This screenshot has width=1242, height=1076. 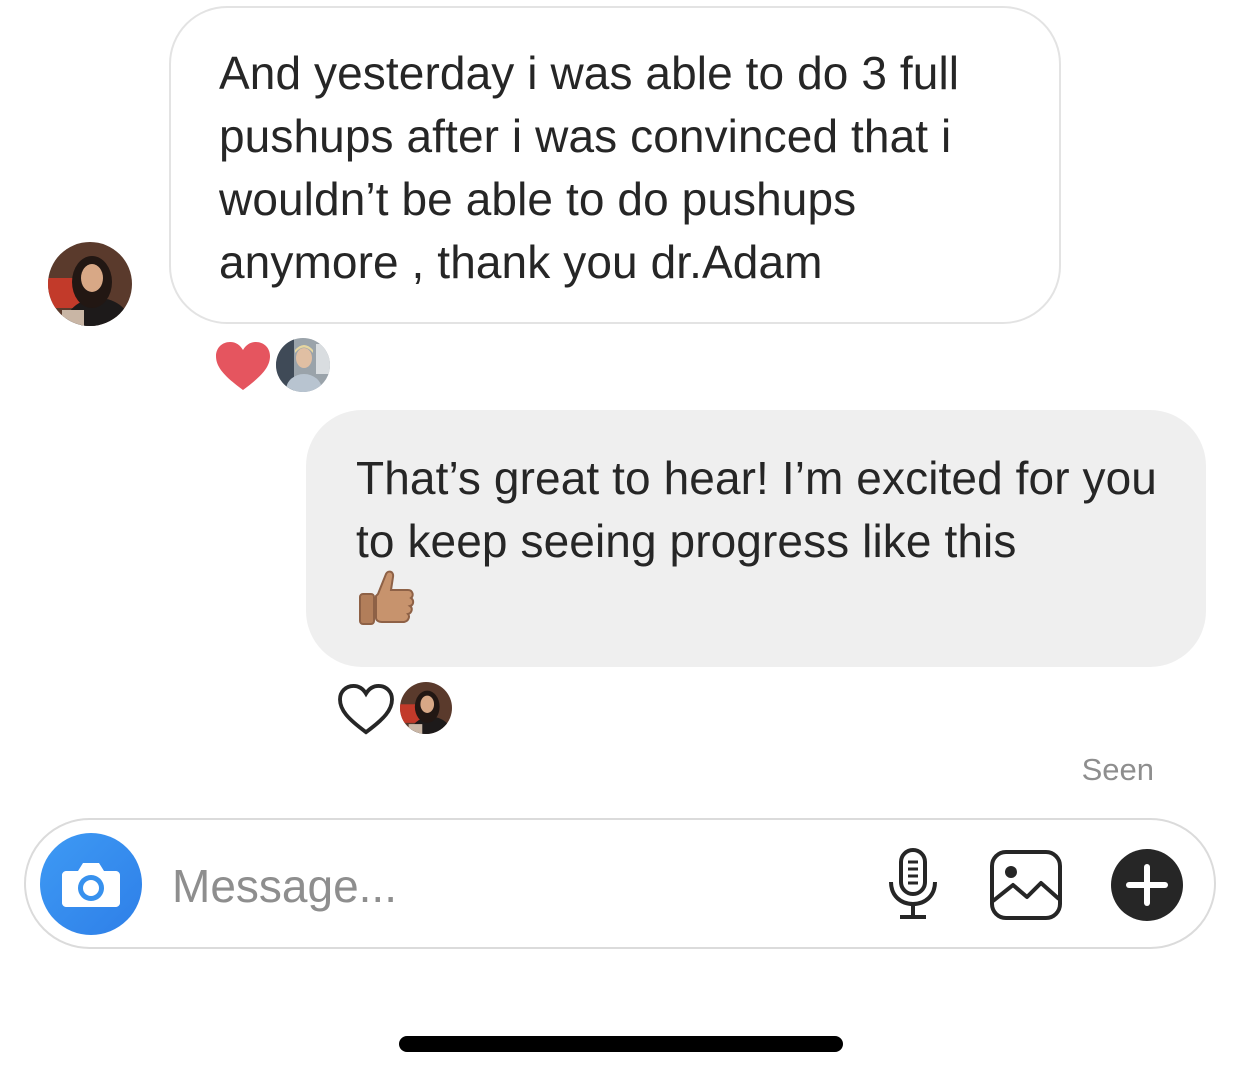 What do you see at coordinates (397, 708) in the screenshot?
I see `outgoing-message-reaction` at bounding box center [397, 708].